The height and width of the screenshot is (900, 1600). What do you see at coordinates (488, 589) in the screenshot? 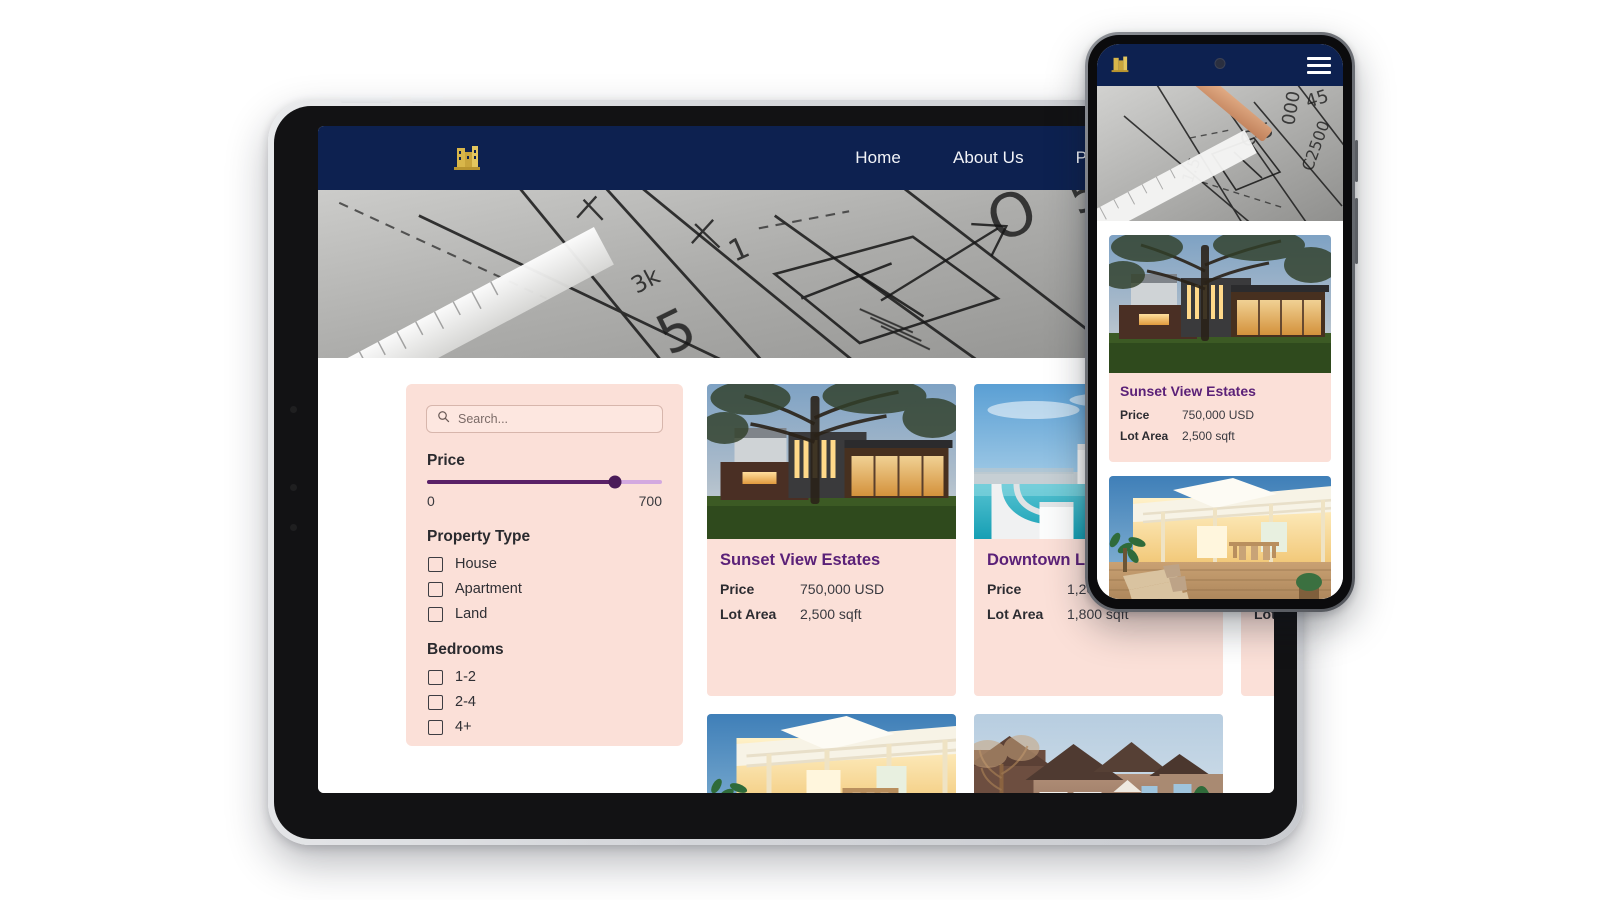
I see `checkbox-label-apartment: Apartment` at bounding box center [488, 589].